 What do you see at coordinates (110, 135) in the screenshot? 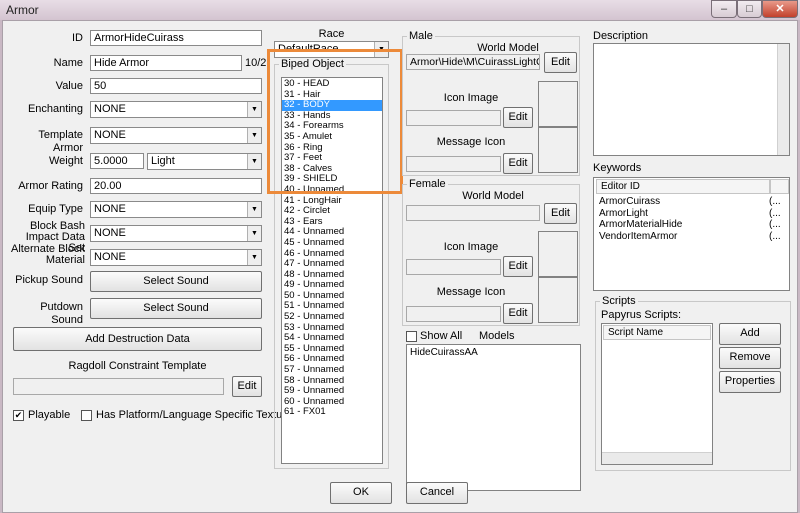
I see `template-armor-value: NONE` at bounding box center [110, 135].